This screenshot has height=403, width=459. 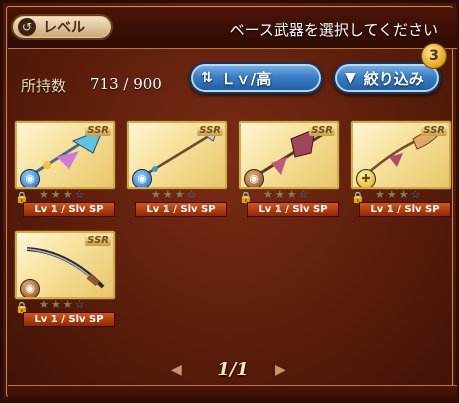 I want to click on sort-button: ⇅ Ｌｖ/高, so click(x=256, y=78).